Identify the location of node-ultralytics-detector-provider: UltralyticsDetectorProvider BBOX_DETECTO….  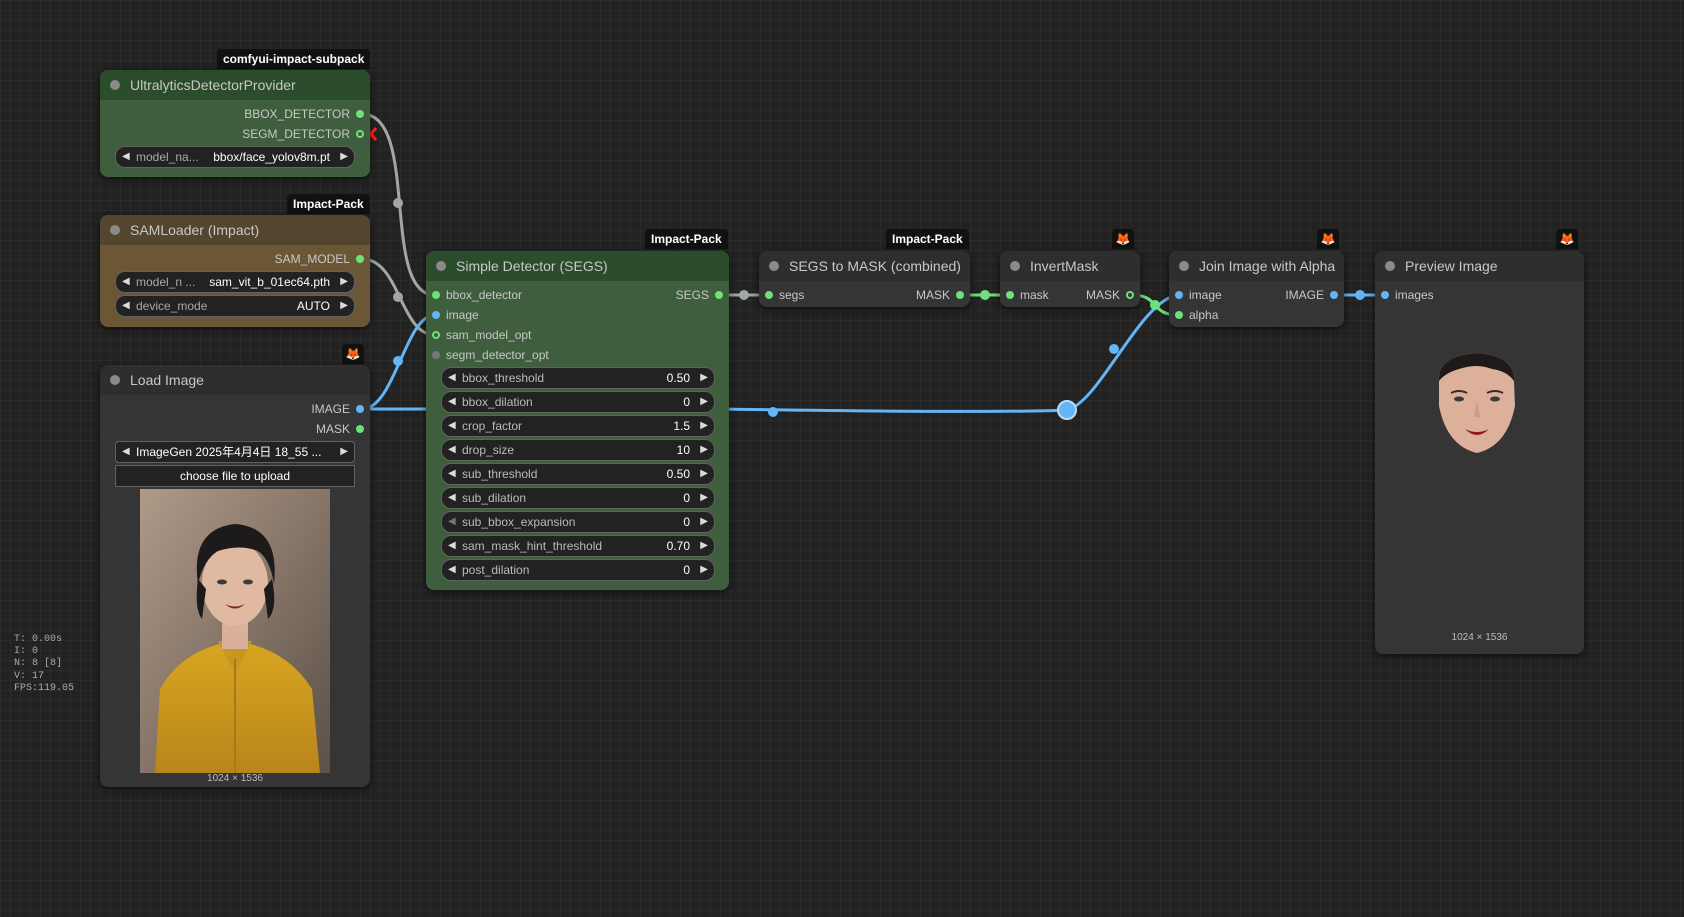
(235, 123).